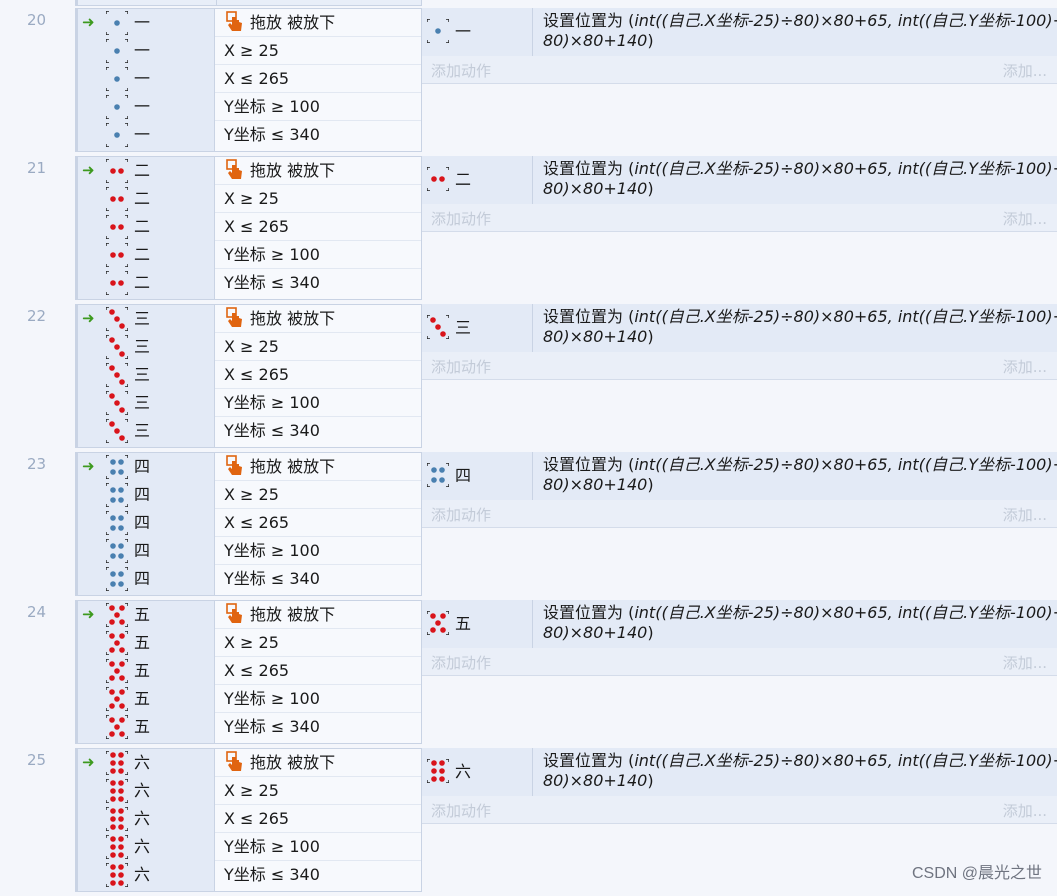 The image size is (1057, 896). I want to click on condition-object-row: ➜ 四, so click(146, 467).